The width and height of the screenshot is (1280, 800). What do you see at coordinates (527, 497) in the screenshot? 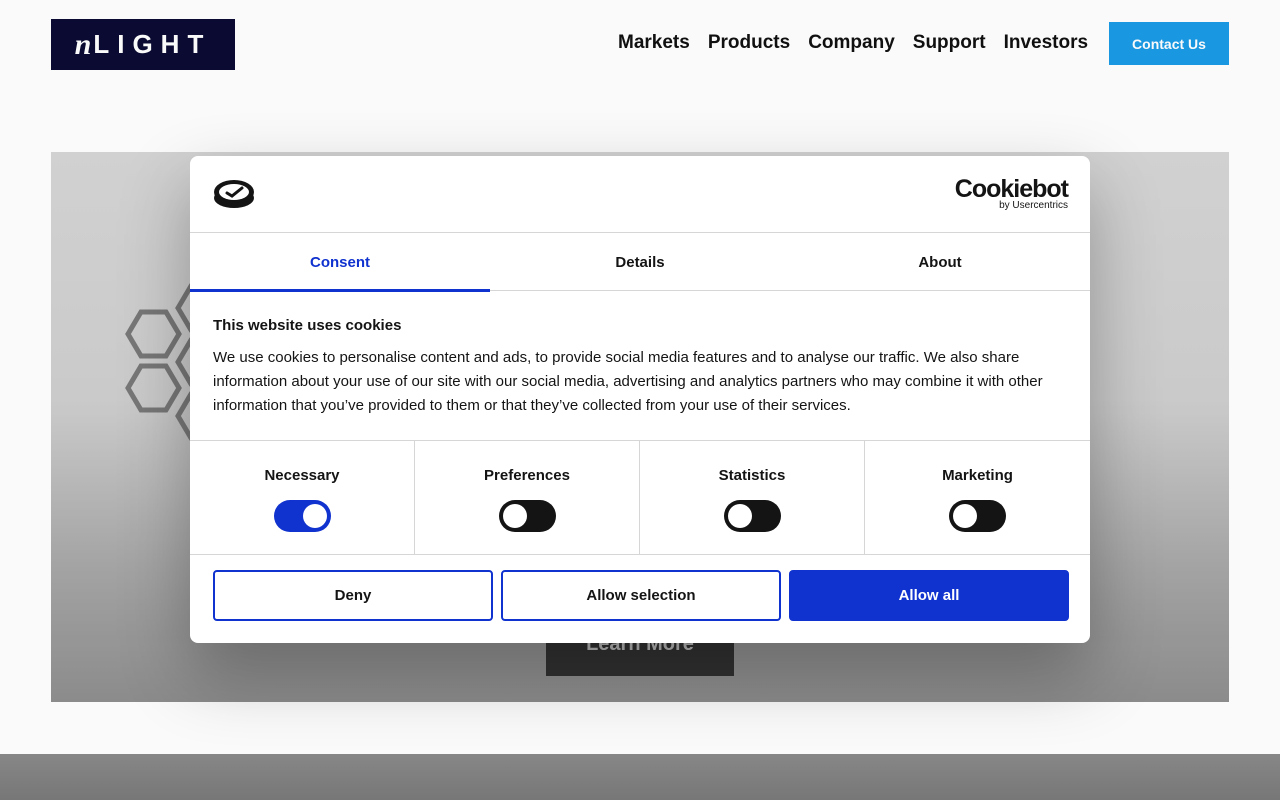
I see `category-preferences: Preferences` at bounding box center [527, 497].